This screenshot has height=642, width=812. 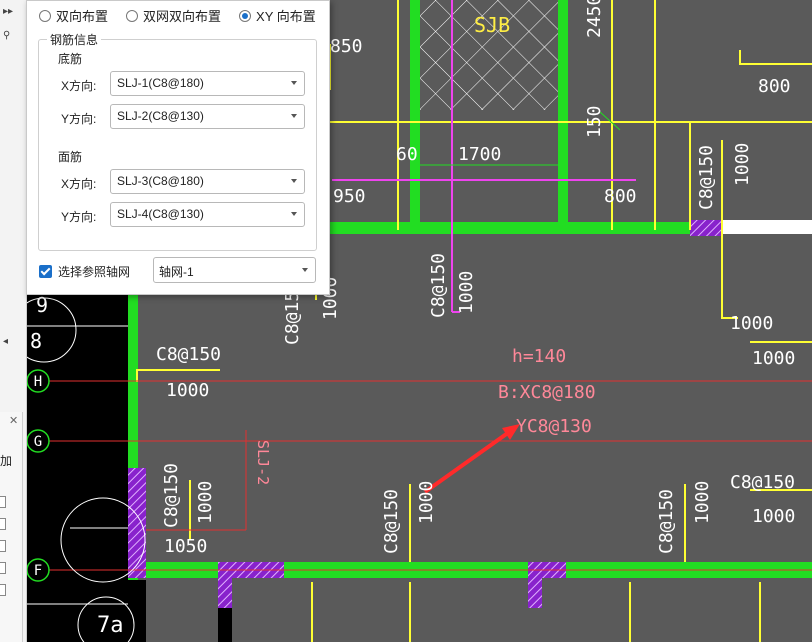 What do you see at coordinates (391, 521) in the screenshot?
I see `rebar-c8150-h: C8@150` at bounding box center [391, 521].